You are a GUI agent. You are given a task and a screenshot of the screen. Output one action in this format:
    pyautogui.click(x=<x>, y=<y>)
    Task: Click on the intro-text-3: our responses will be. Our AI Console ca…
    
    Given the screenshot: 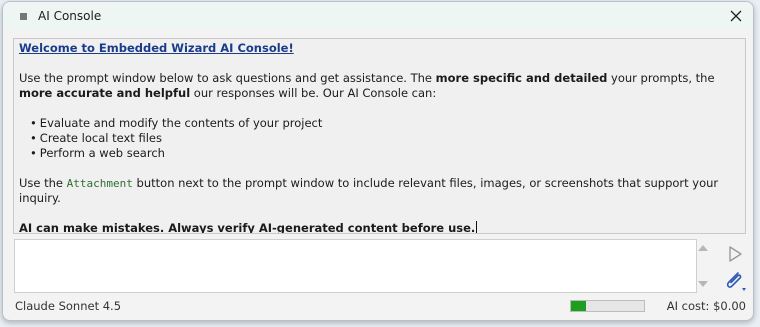 What is the action you would take?
    pyautogui.click(x=313, y=93)
    